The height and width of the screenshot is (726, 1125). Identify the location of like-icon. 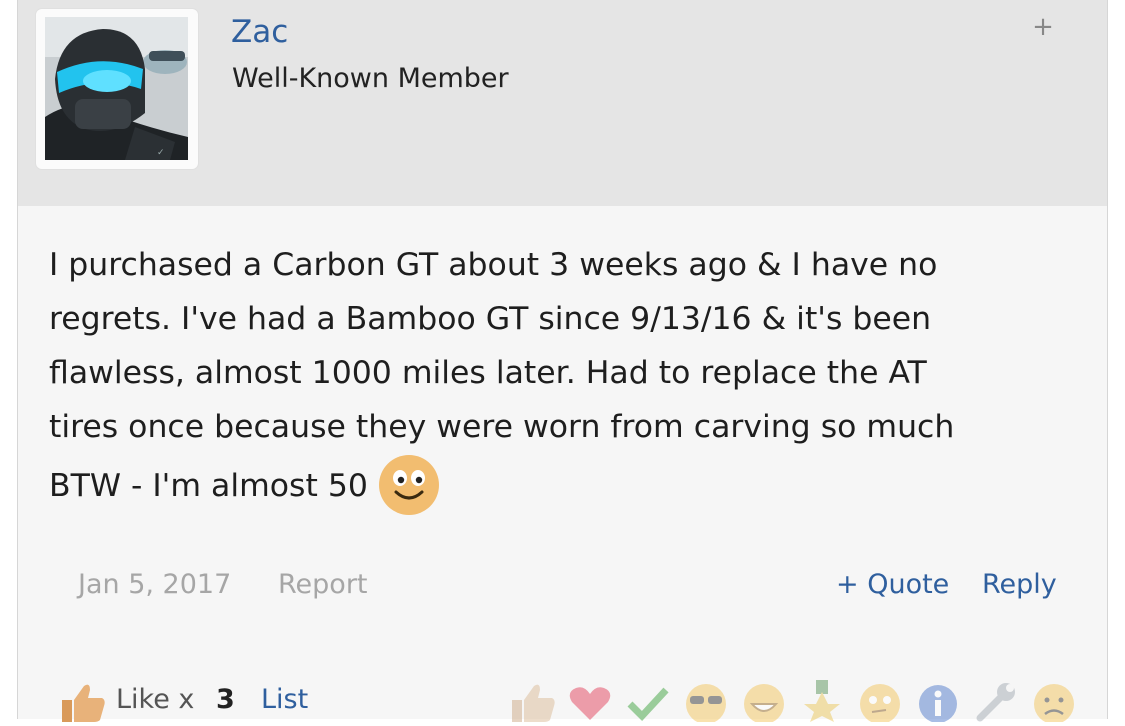
(532, 701).